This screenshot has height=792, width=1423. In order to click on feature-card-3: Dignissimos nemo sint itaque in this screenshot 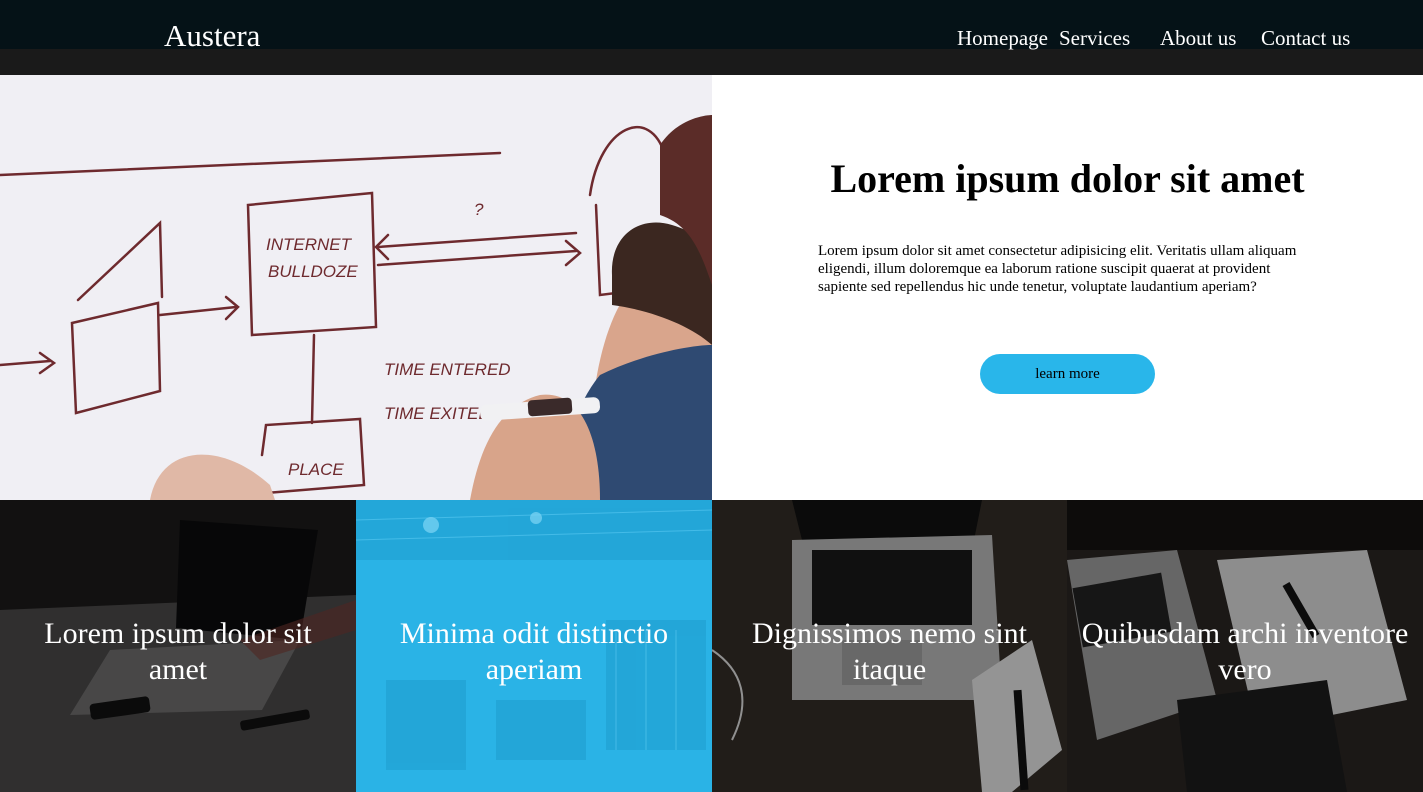, I will do `click(889, 646)`.